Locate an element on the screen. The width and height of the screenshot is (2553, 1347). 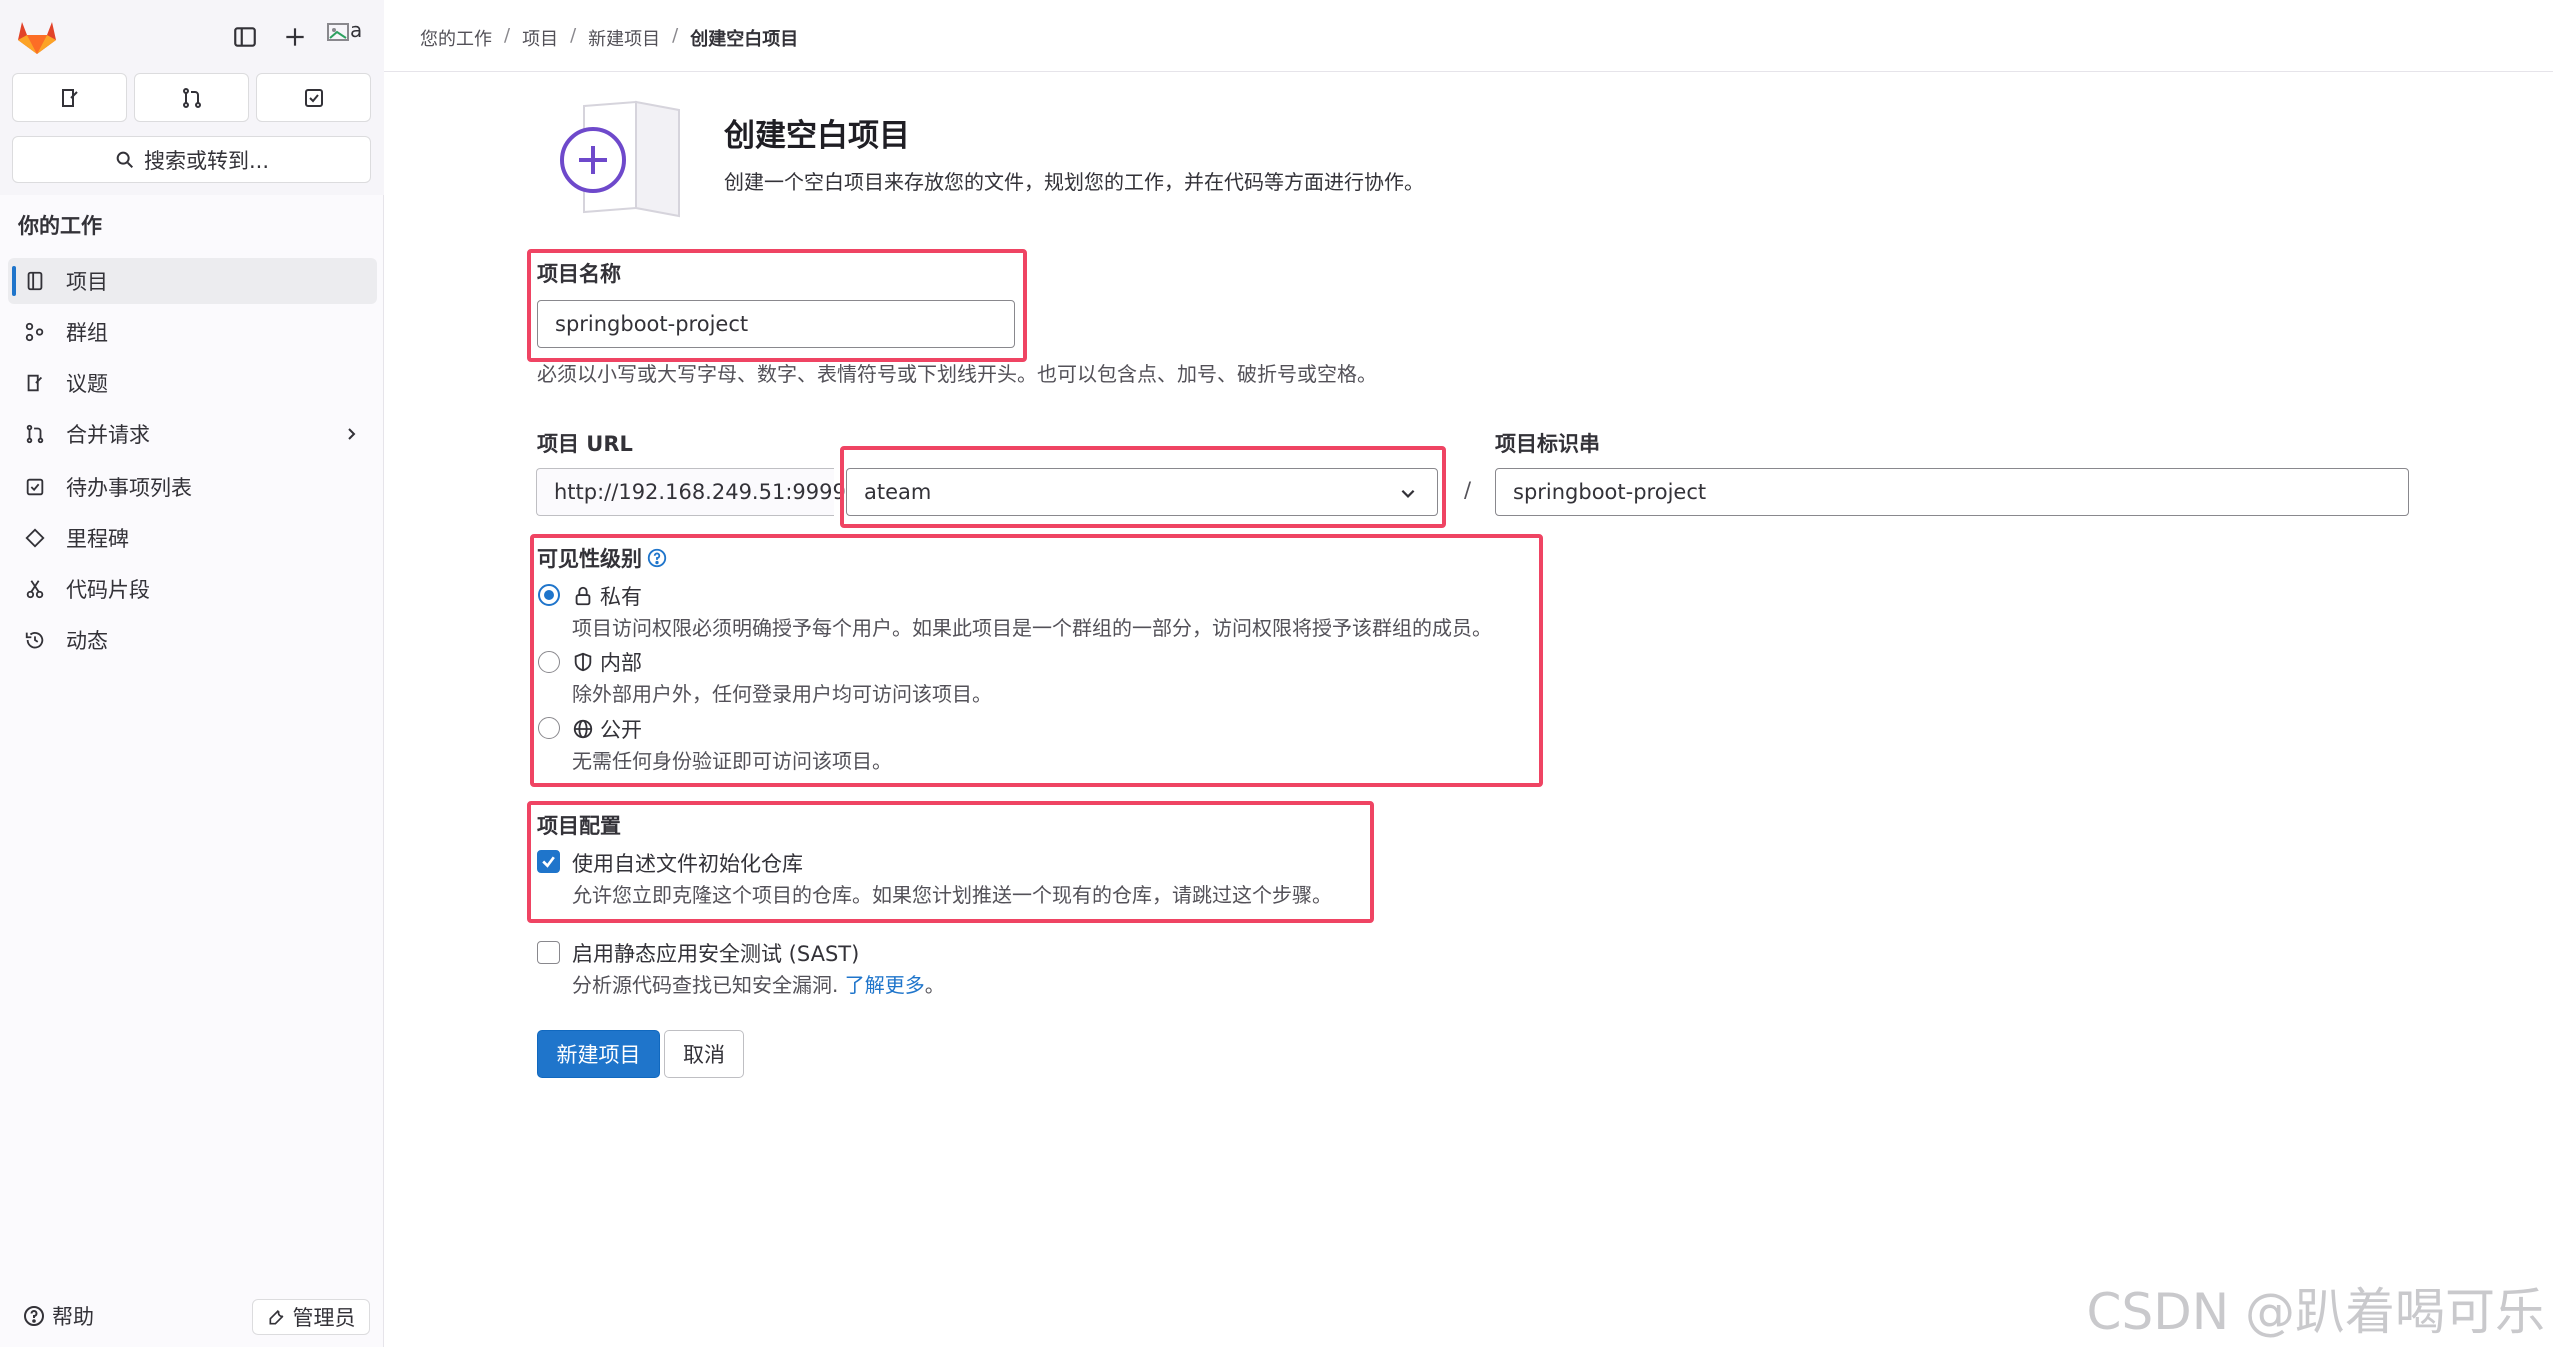
visibility-internal-title: 内部 is located at coordinates (607, 662).